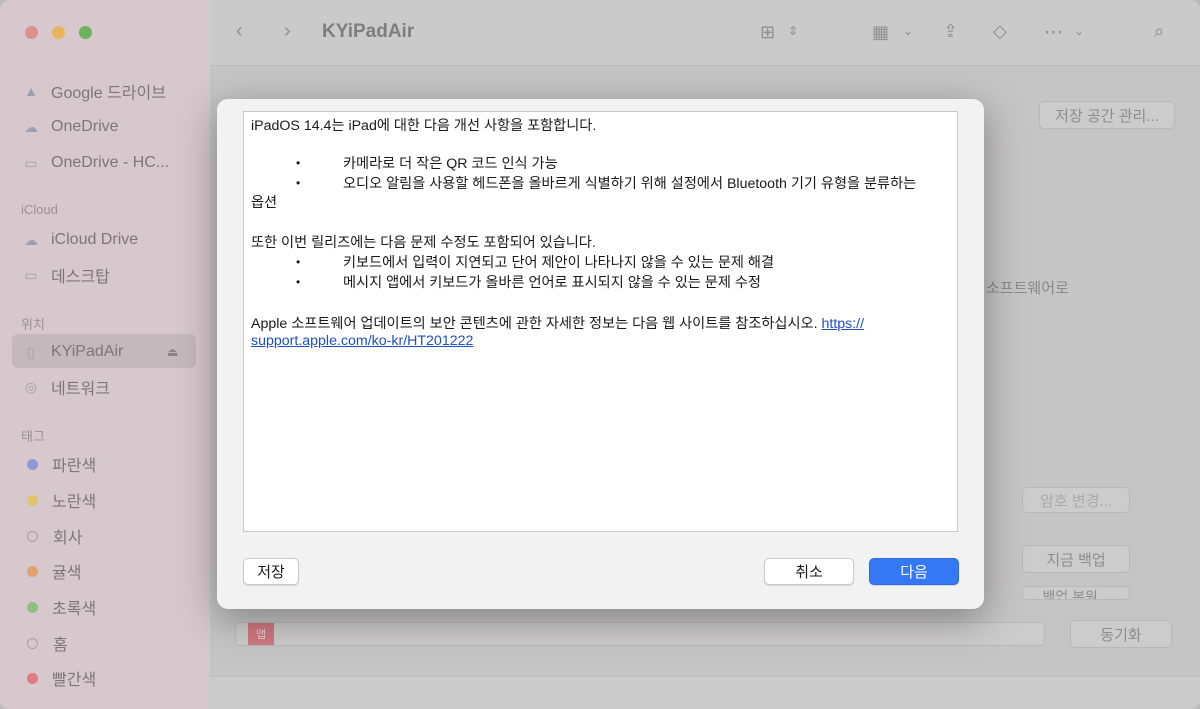  What do you see at coordinates (842, 324) in the screenshot?
I see `security-link: https://` at bounding box center [842, 324].